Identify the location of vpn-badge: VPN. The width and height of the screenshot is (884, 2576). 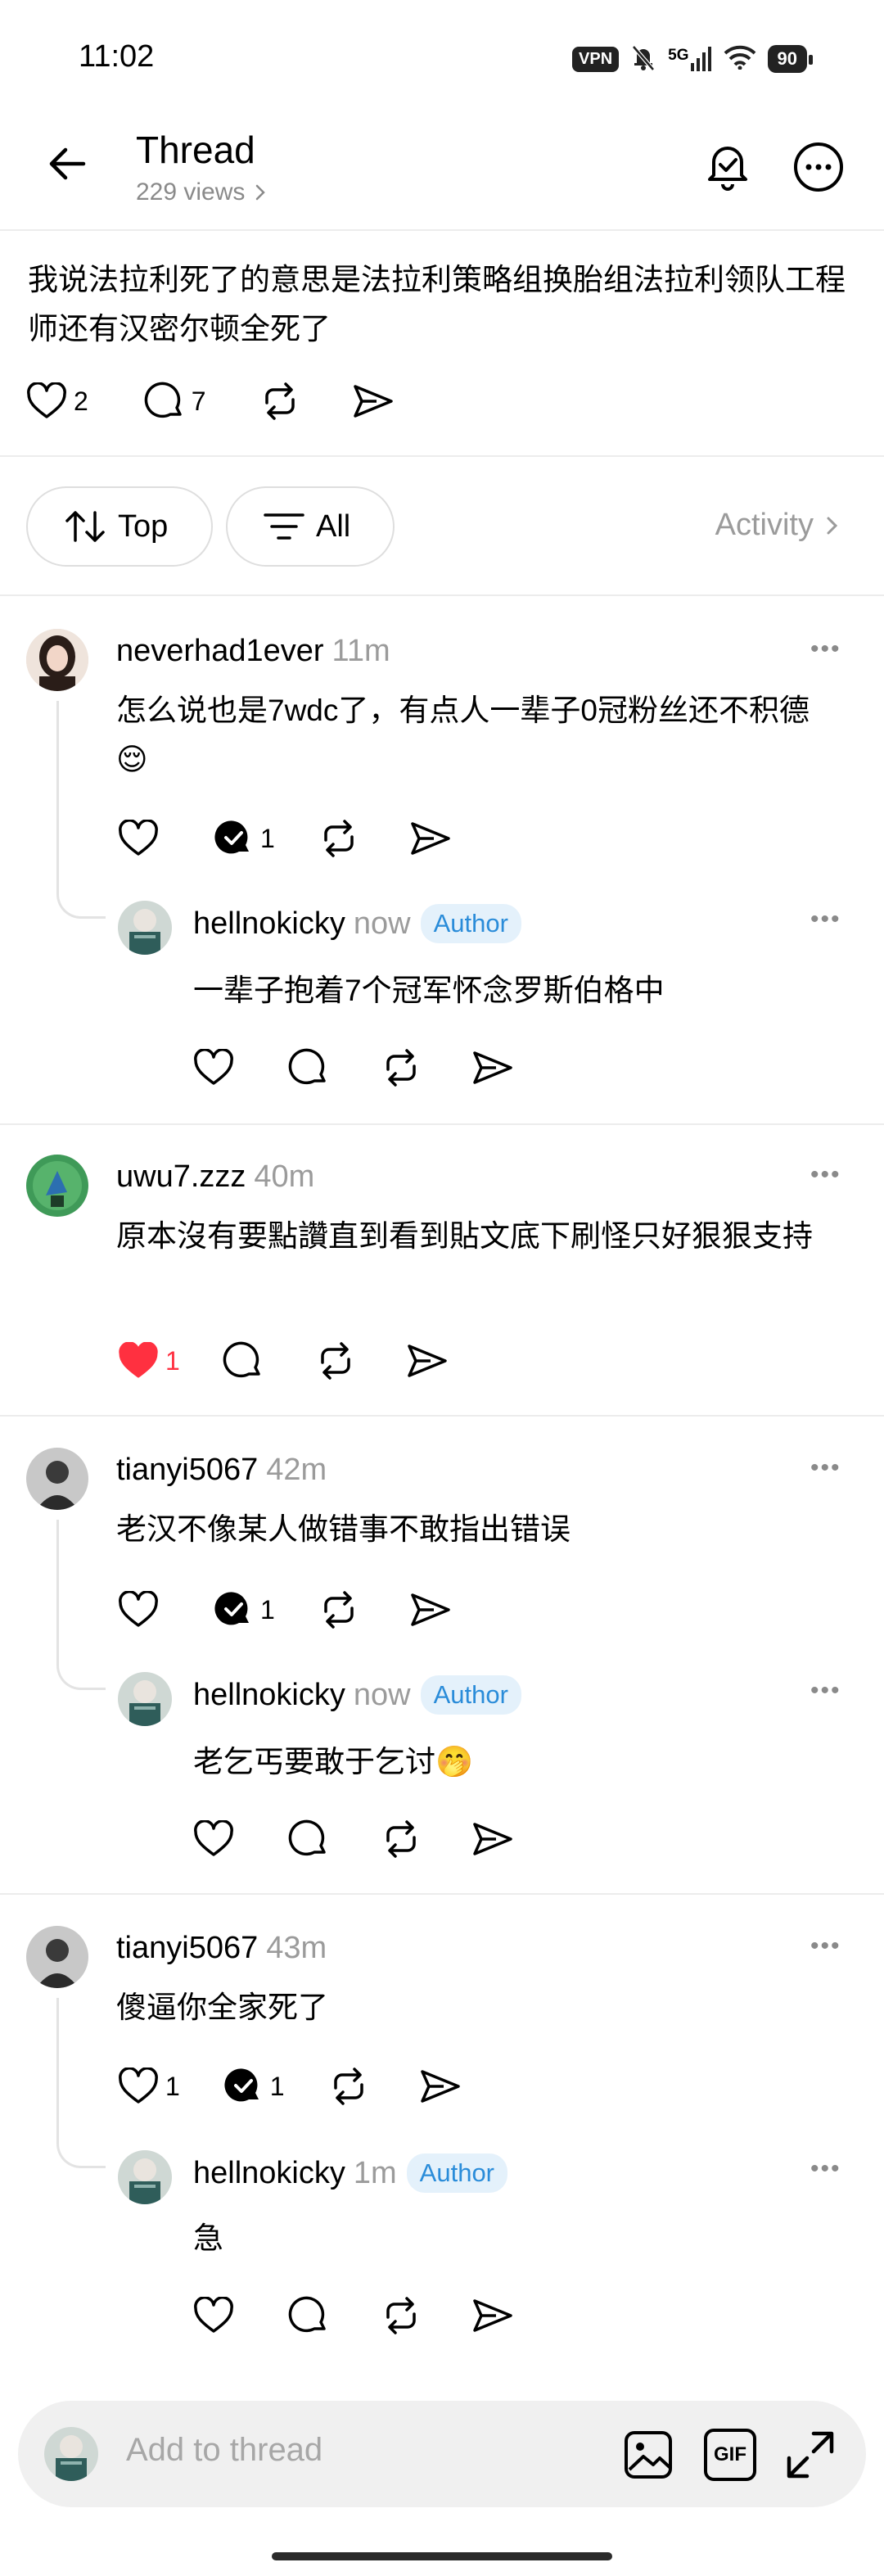
(596, 59).